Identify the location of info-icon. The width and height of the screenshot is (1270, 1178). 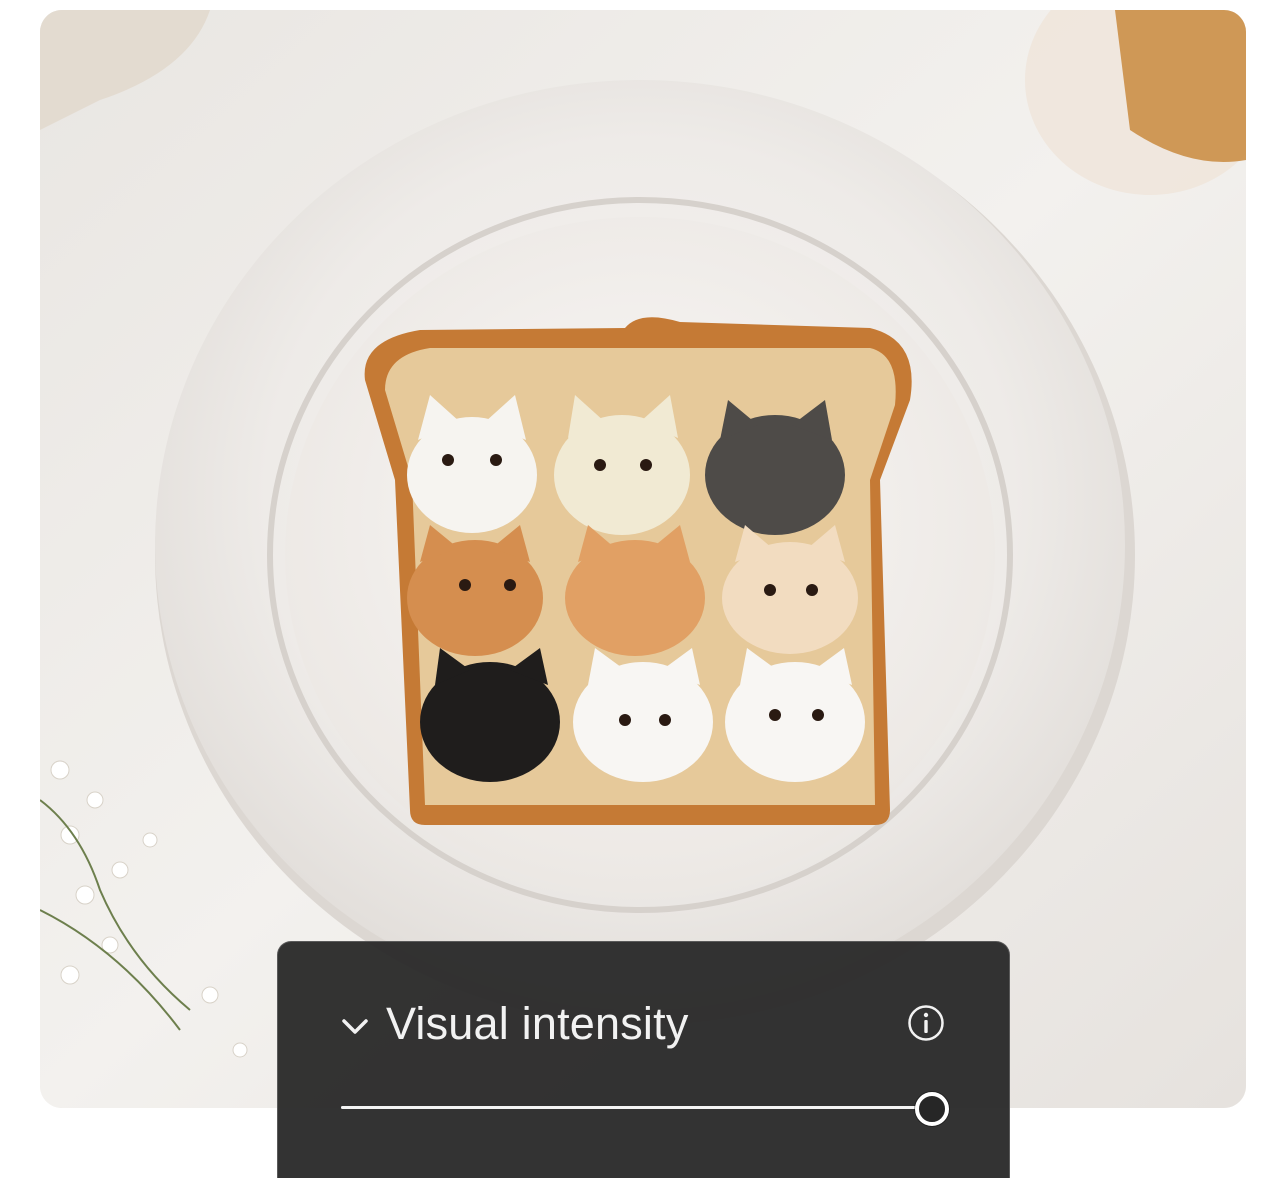
(926, 1023).